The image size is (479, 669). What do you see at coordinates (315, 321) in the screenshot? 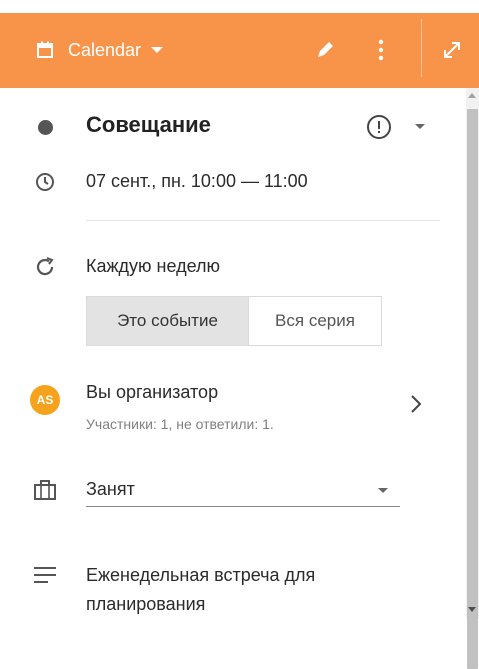
I see `scope-whole-series-button: Вся серия` at bounding box center [315, 321].